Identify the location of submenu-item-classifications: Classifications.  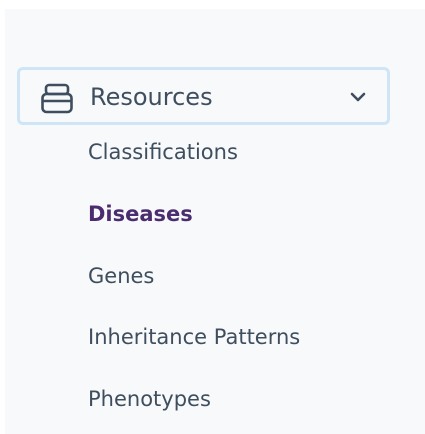
(163, 152).